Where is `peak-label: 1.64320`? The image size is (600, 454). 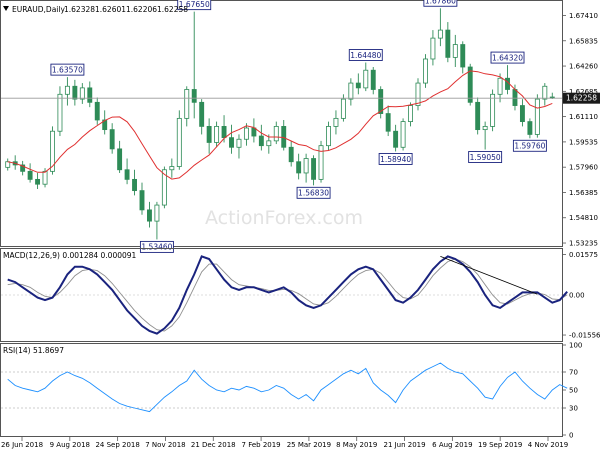
peak-label: 1.64320 is located at coordinates (507, 57).